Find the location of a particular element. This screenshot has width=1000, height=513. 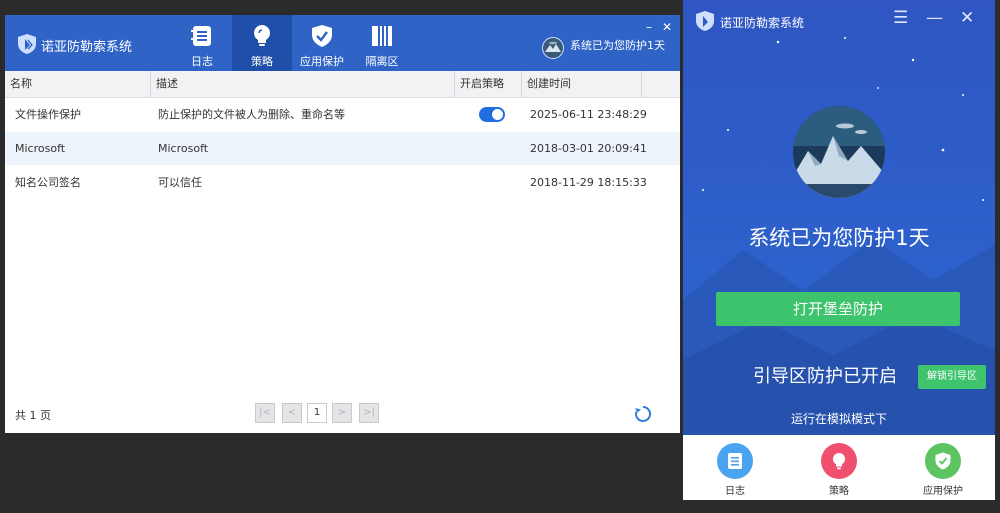

bottom-nav-log: 日志 is located at coordinates (735, 467).